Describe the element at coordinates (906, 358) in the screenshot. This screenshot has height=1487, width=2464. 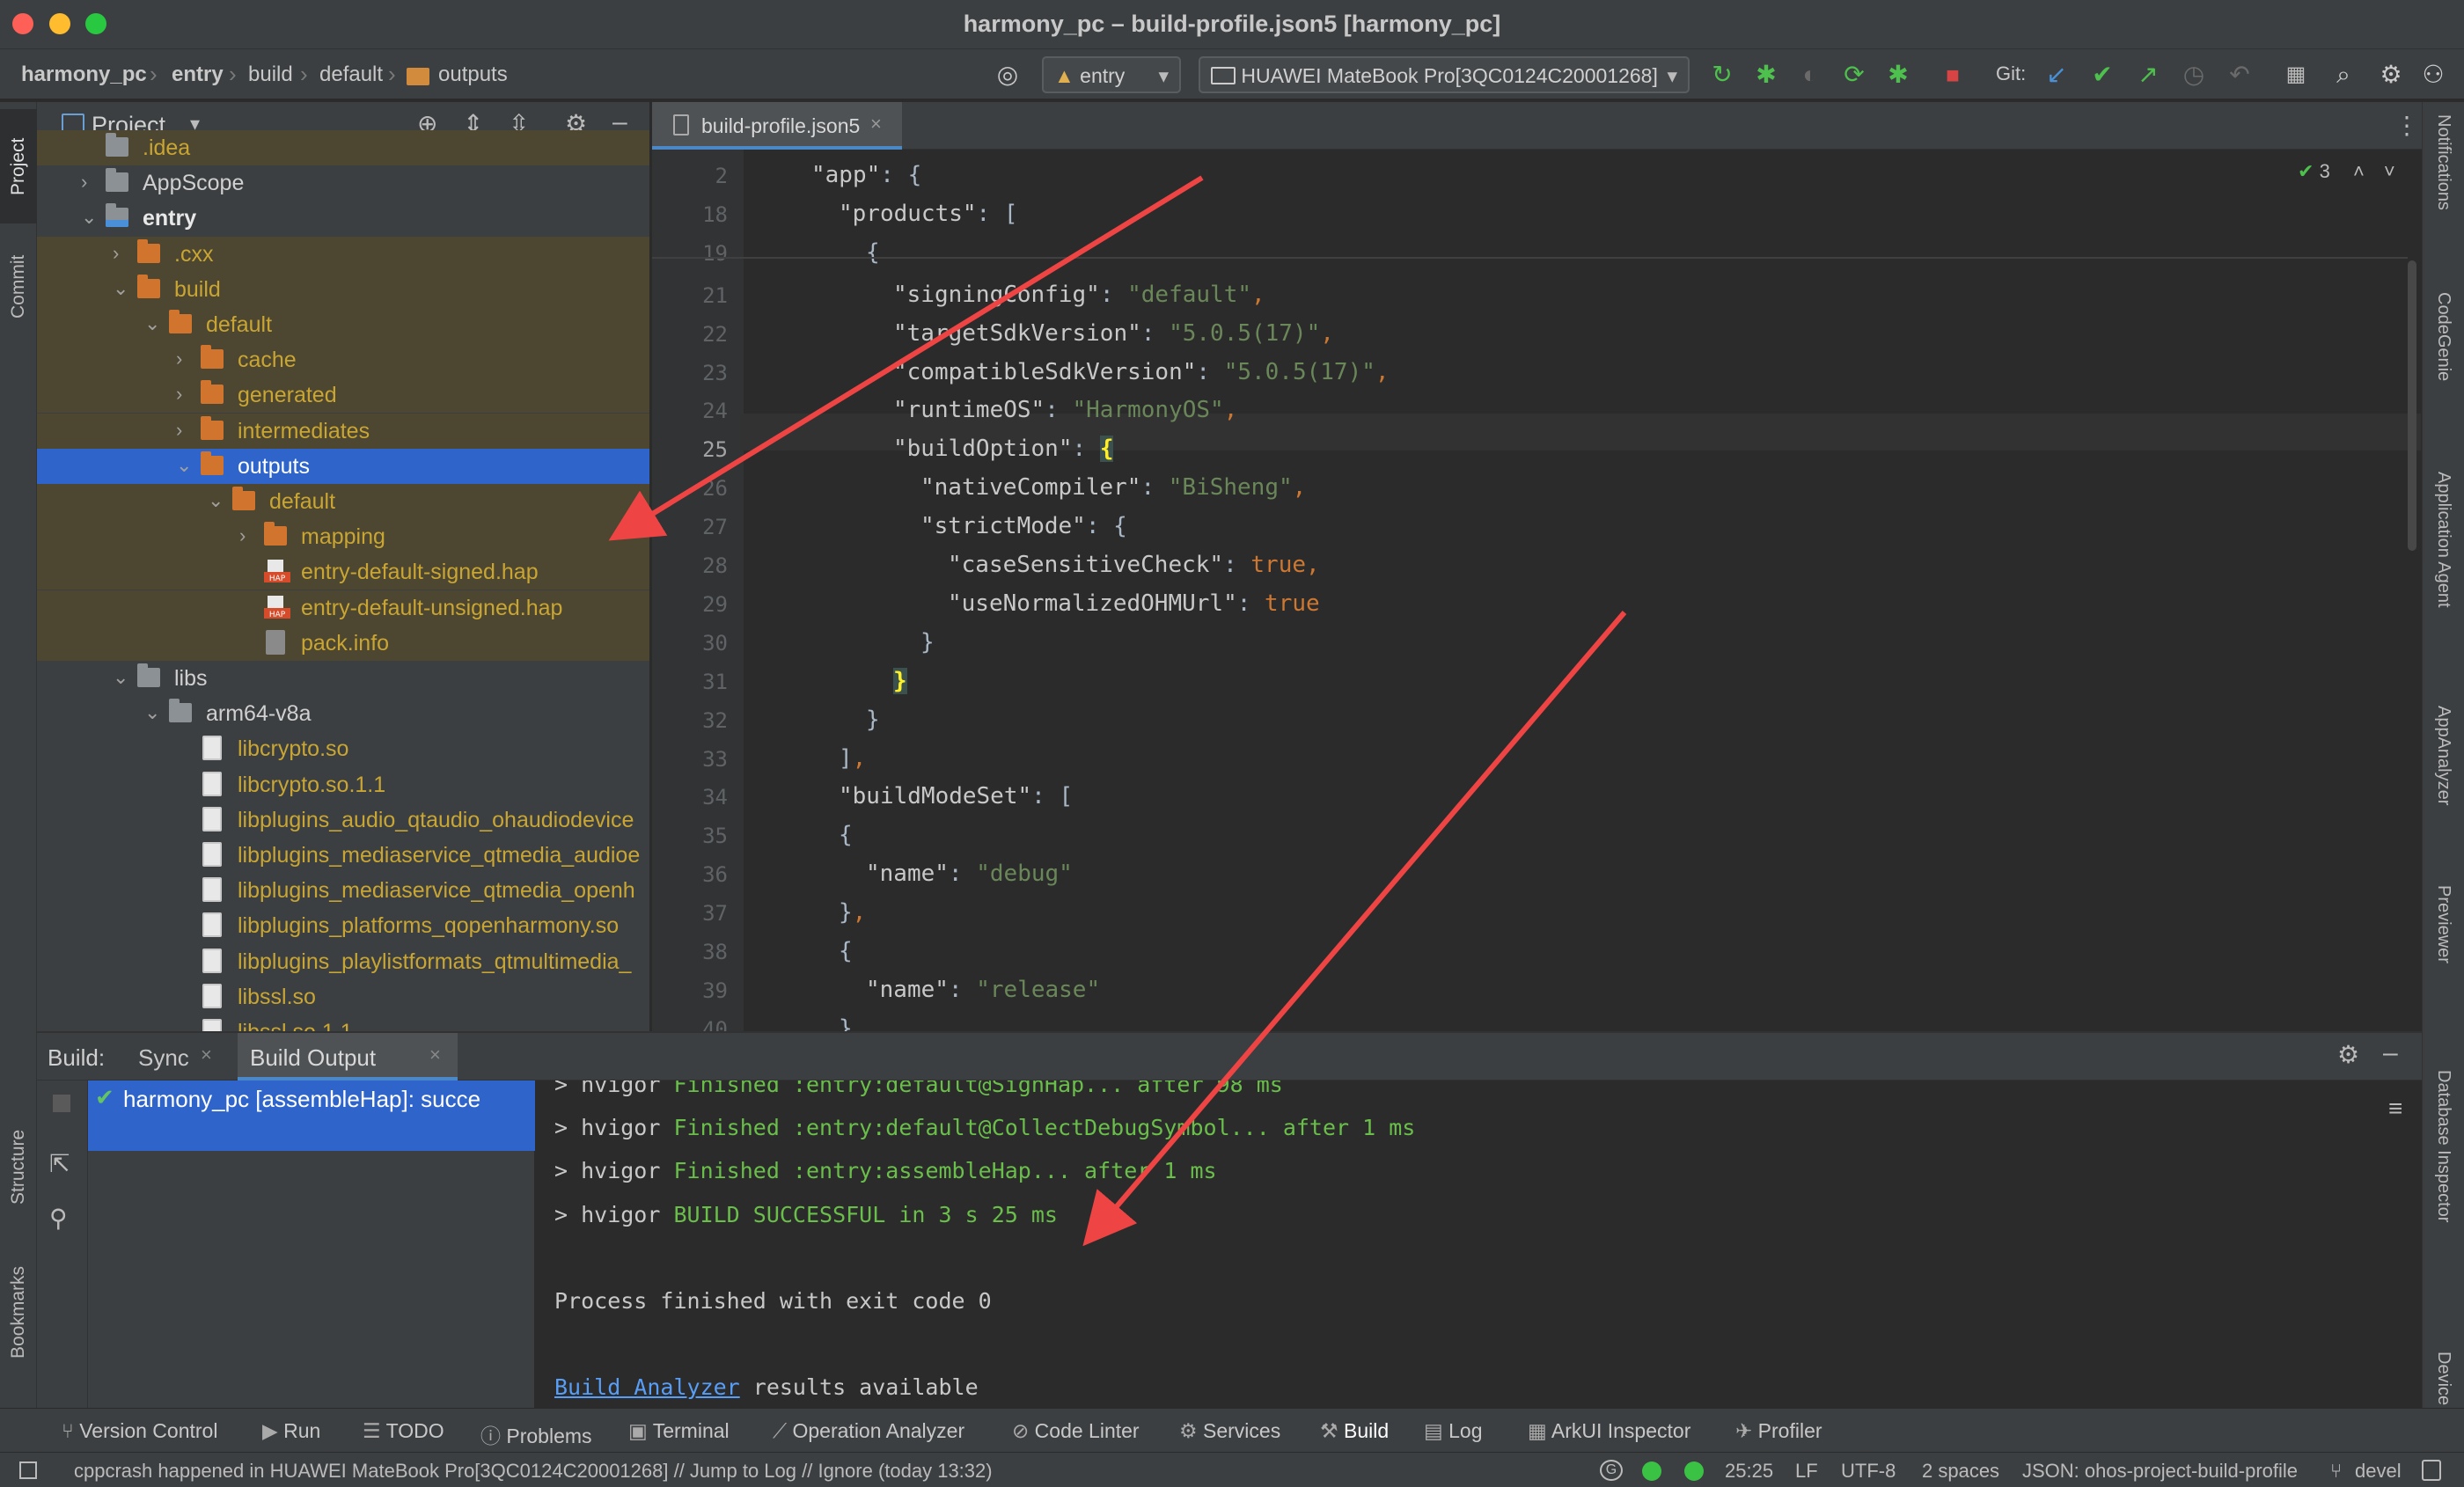
I see `annotation-arrow-to-hap` at that location.